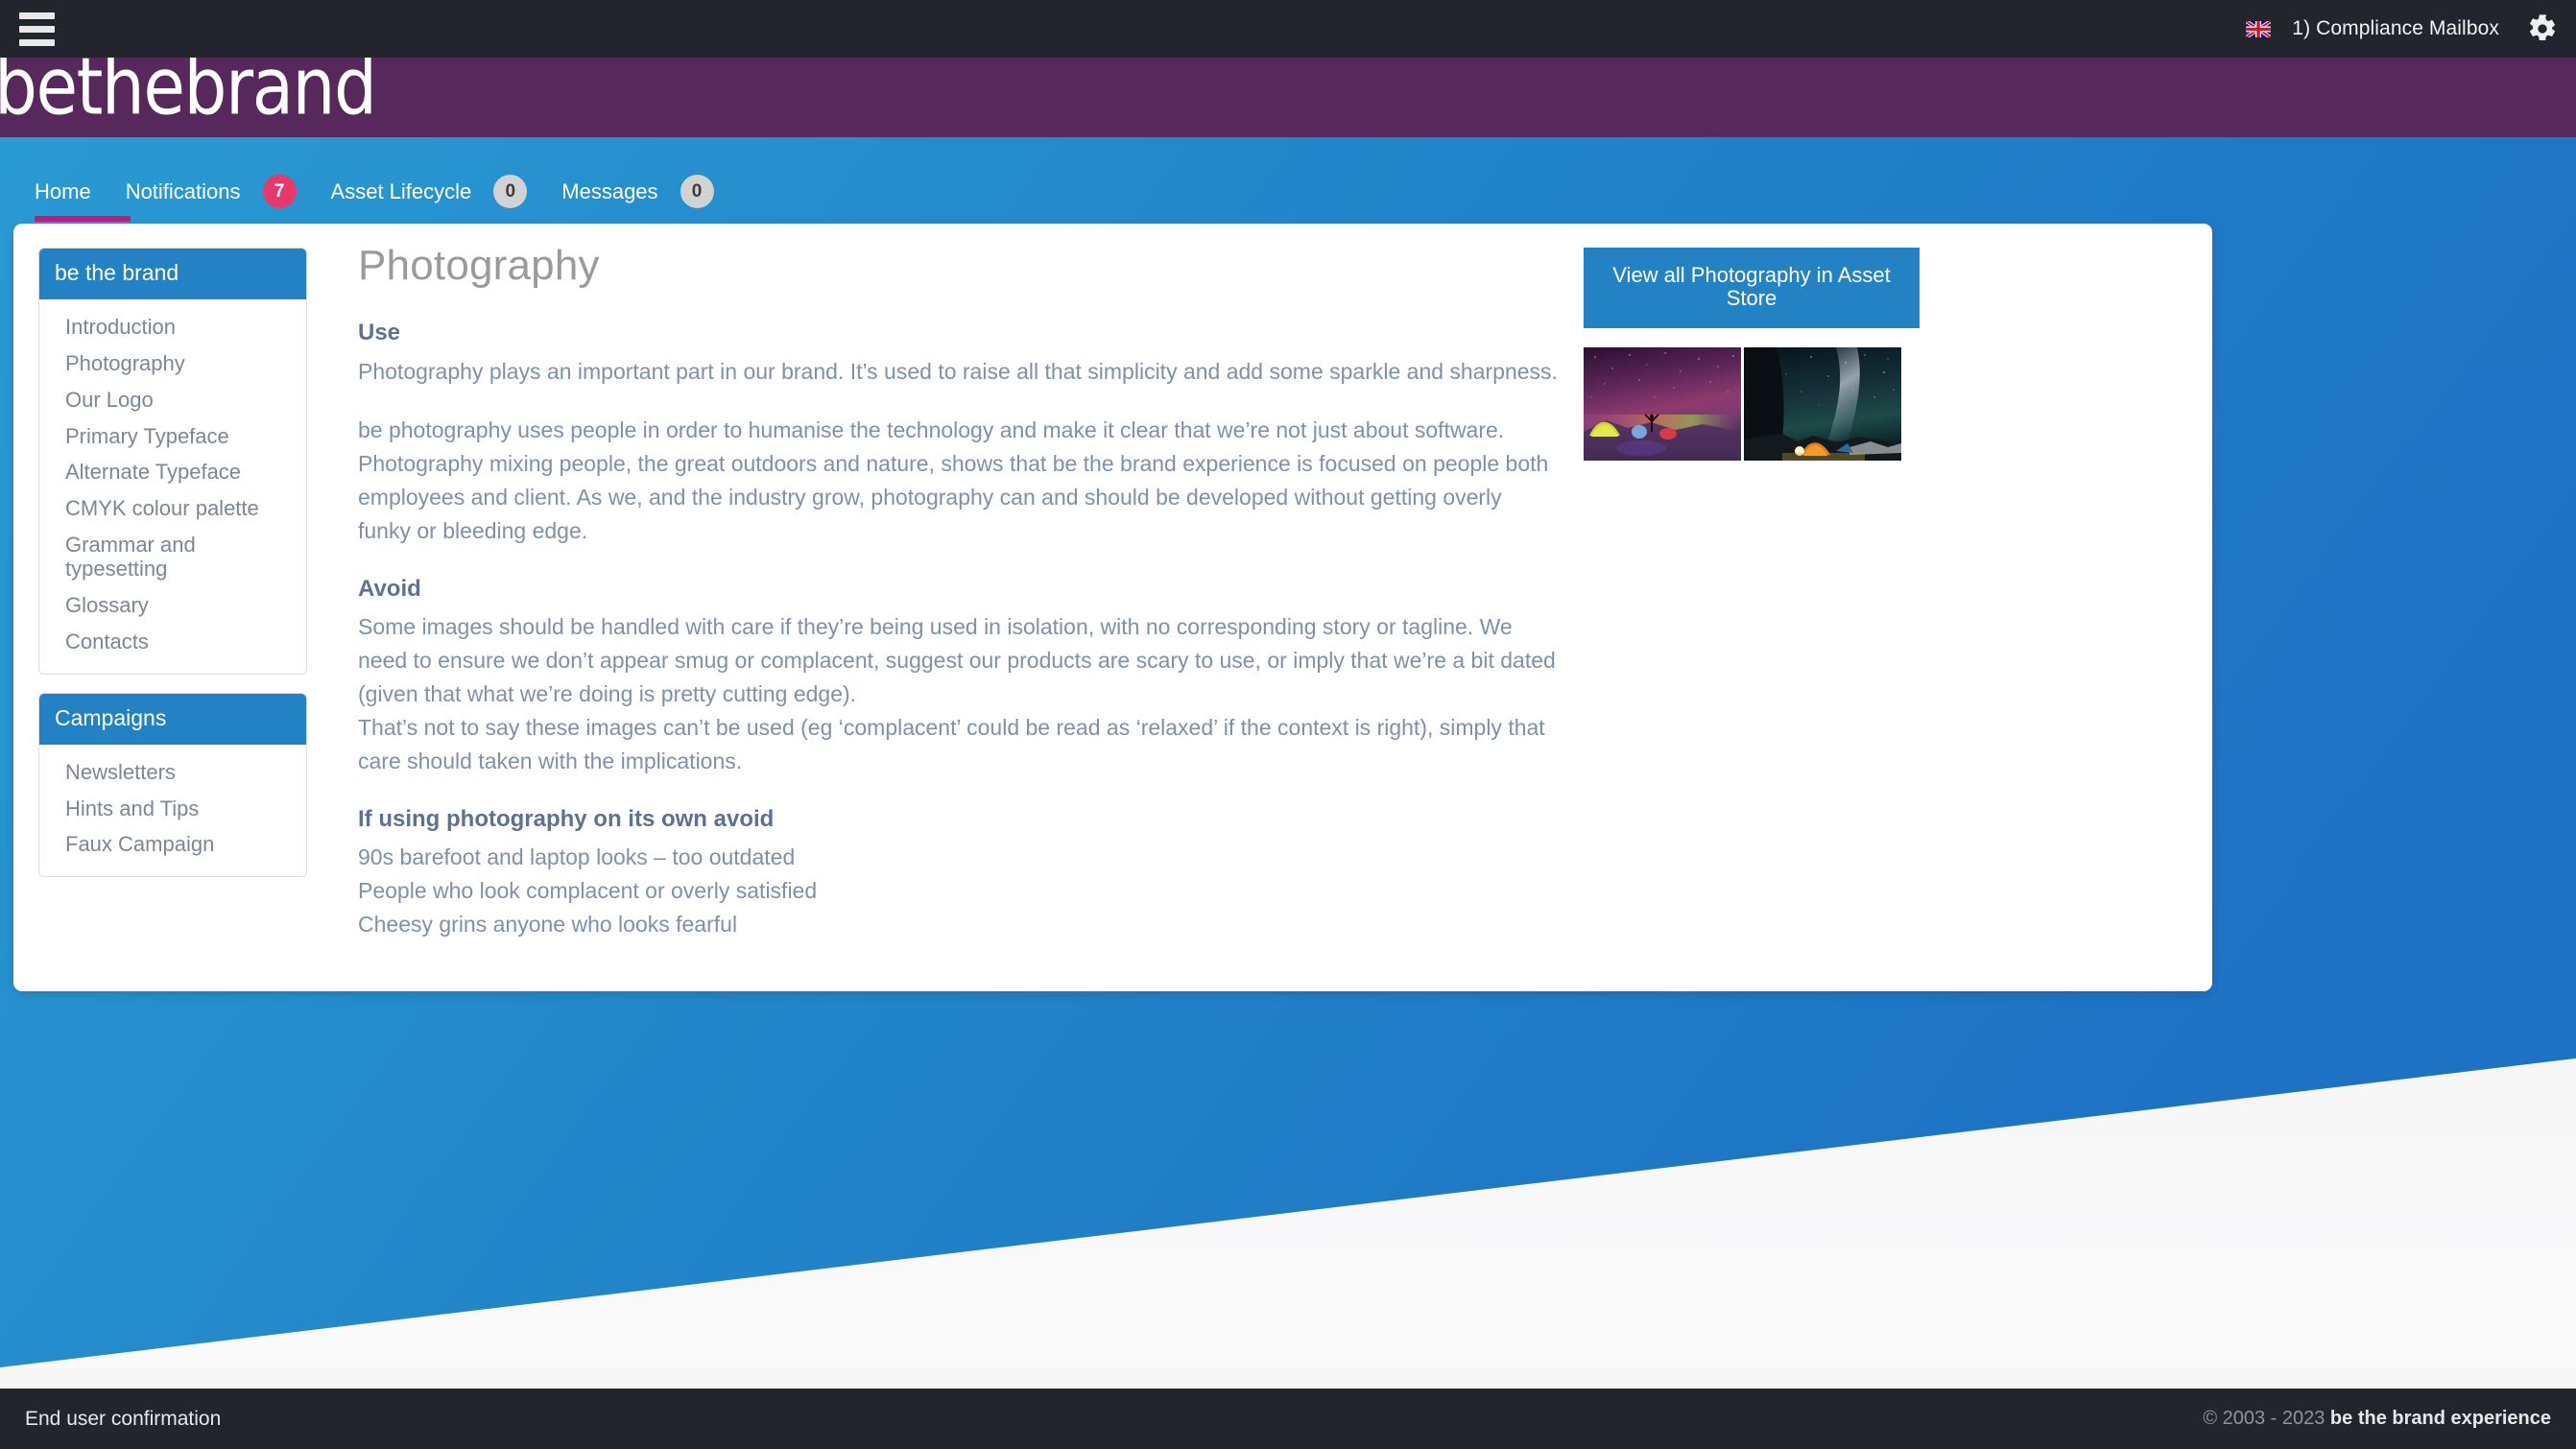 This screenshot has height=1449, width=2576. Describe the element at coordinates (172, 436) in the screenshot. I see `sidebar-item-primary-typeface: Primary Typeface` at that location.